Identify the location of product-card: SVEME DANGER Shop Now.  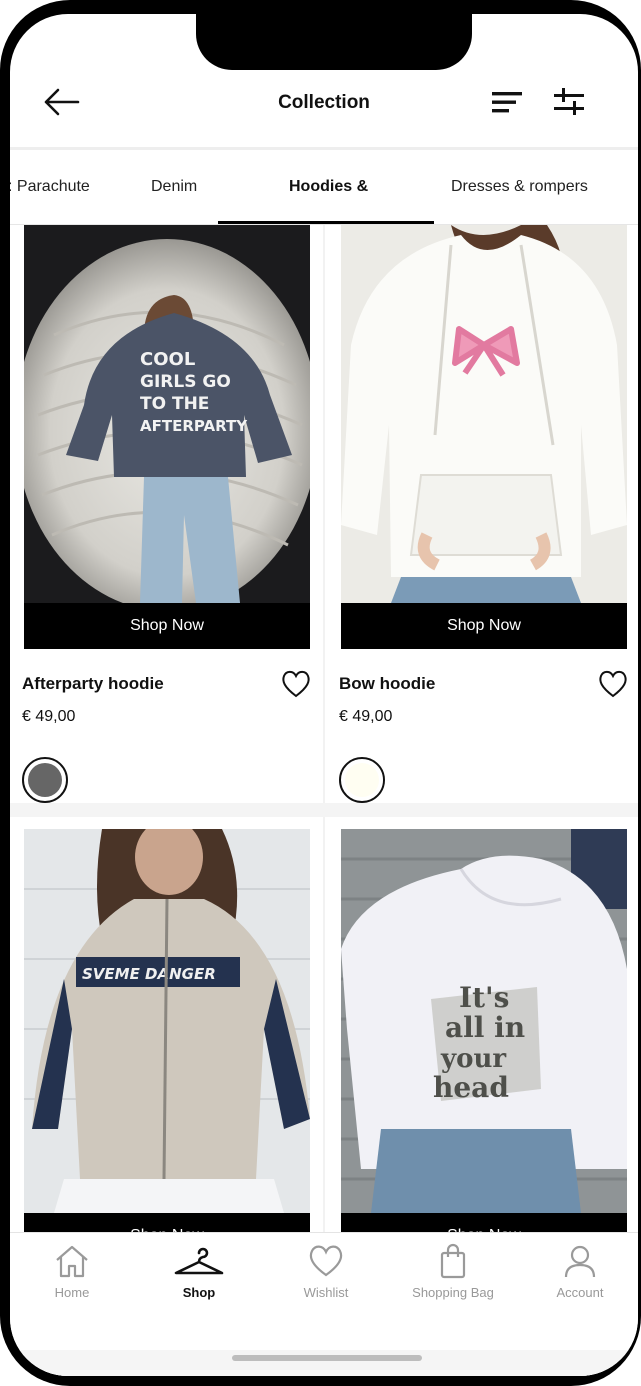
(163, 1025).